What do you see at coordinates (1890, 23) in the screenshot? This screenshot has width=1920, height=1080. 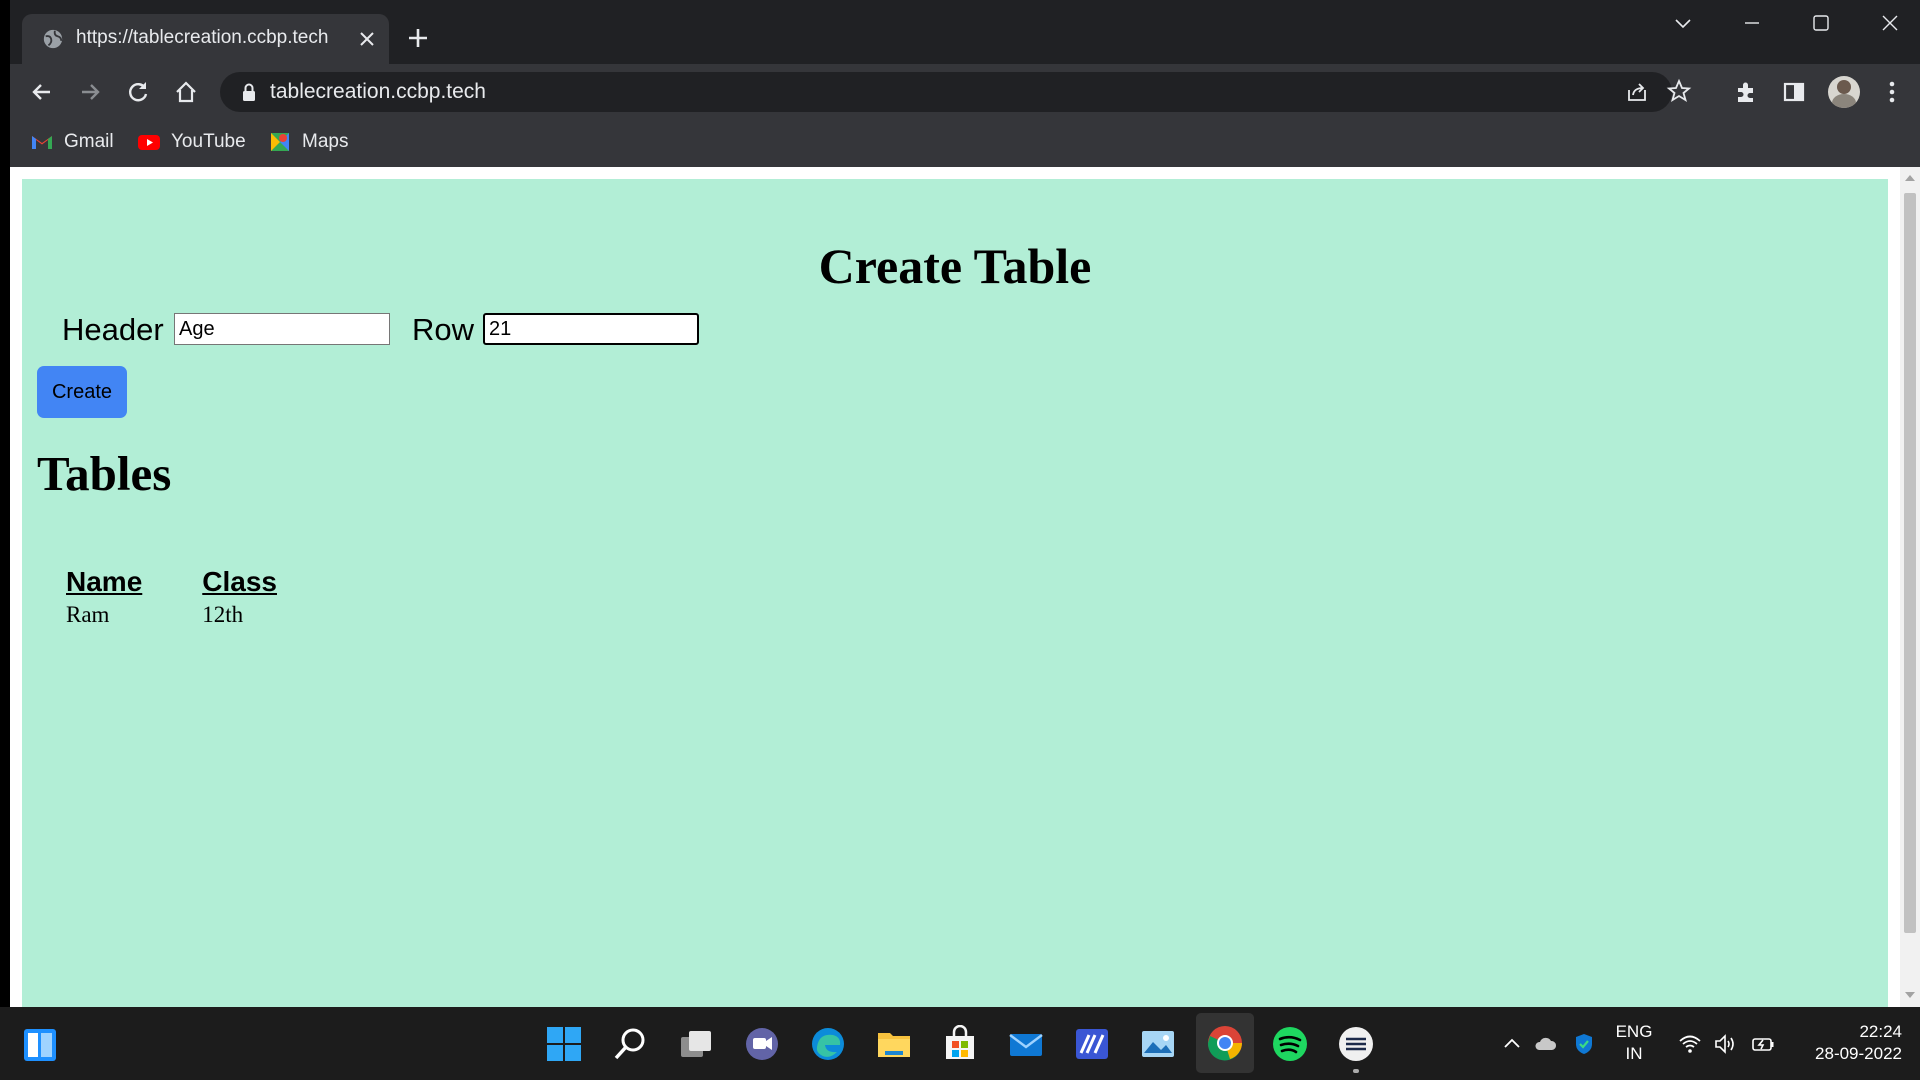 I see `close-window-icon` at bounding box center [1890, 23].